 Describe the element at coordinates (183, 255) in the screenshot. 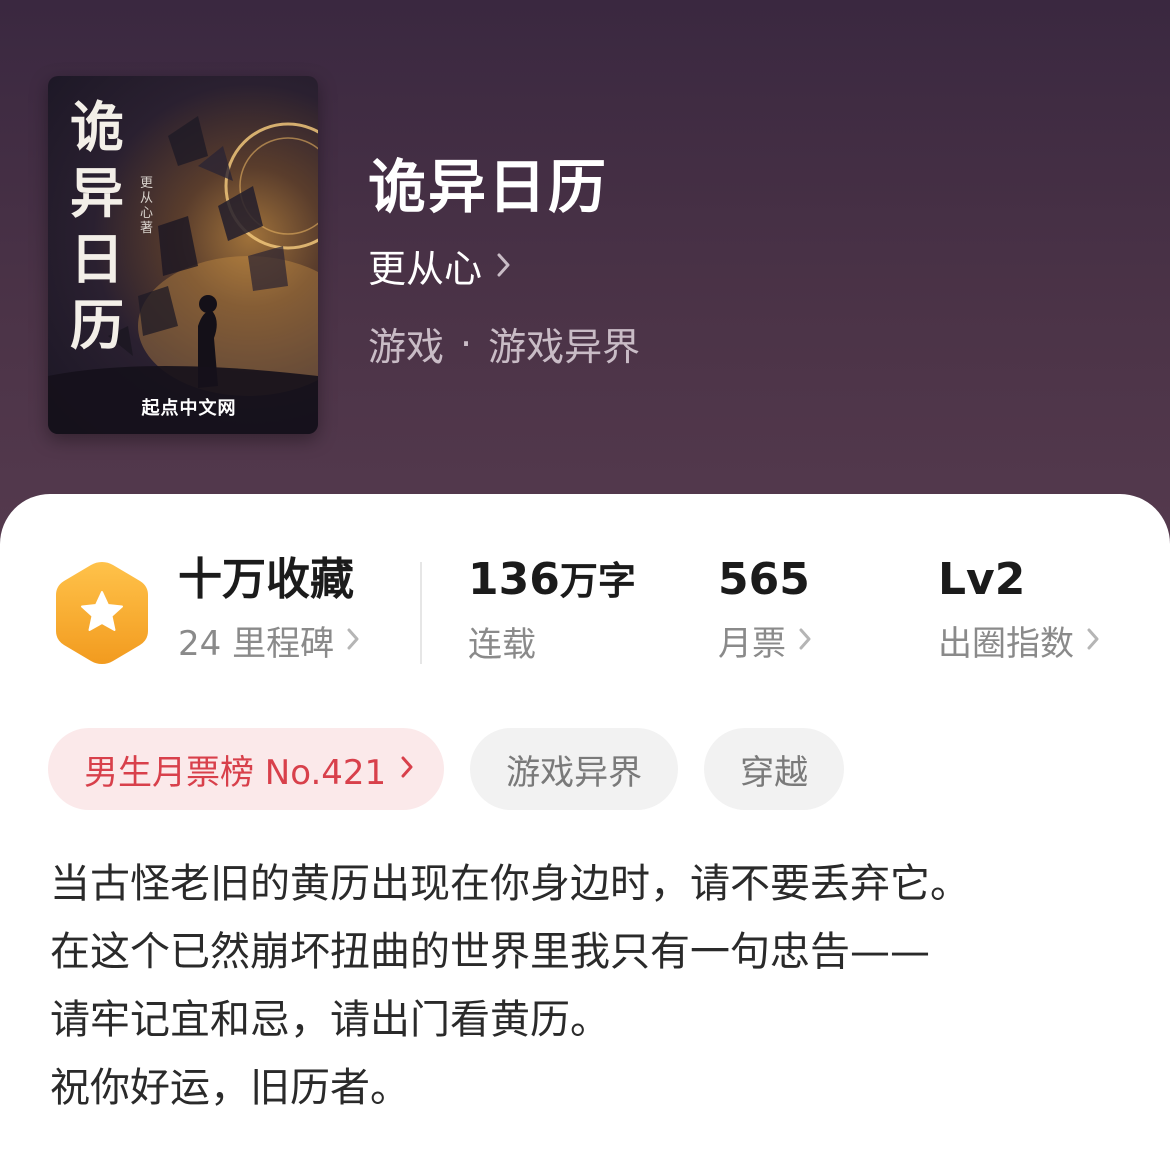

I see `book-cover: 诡异日历 更从心 著 起点中文网` at that location.